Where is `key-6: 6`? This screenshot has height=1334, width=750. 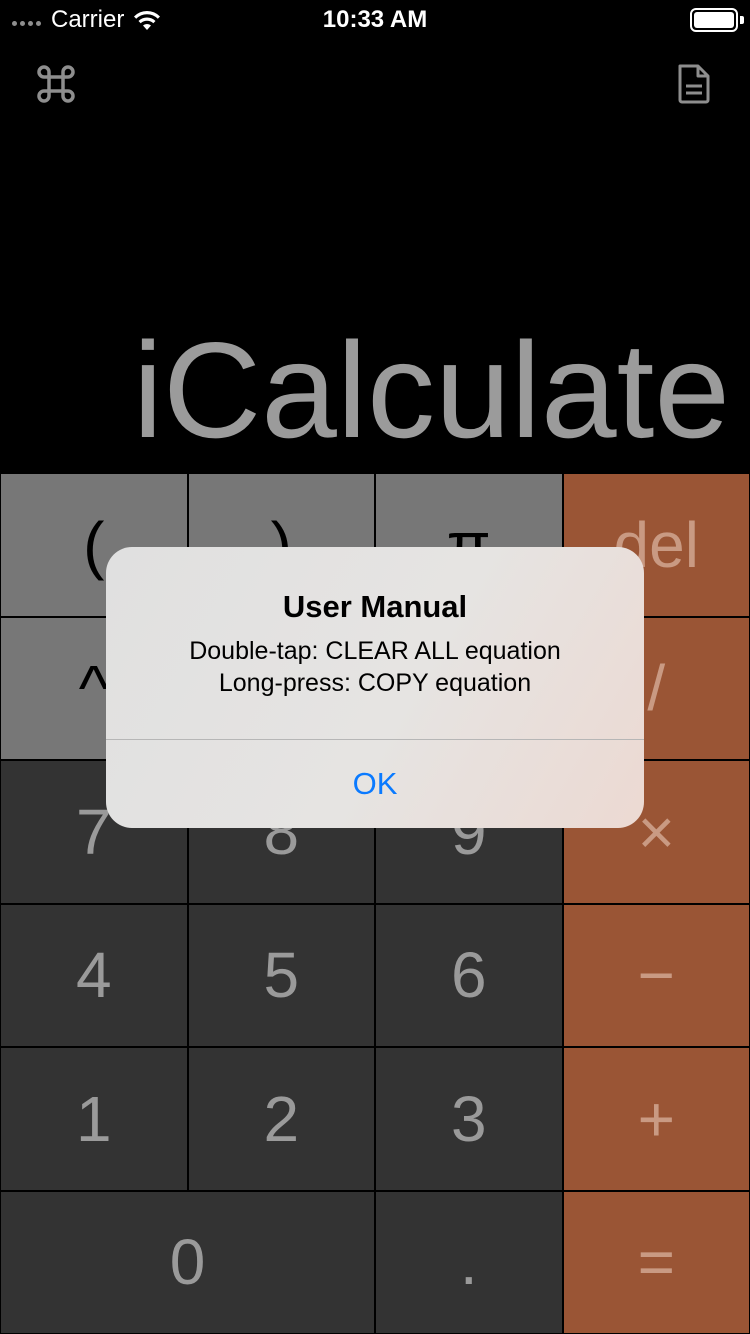 key-6: 6 is located at coordinates (469, 975).